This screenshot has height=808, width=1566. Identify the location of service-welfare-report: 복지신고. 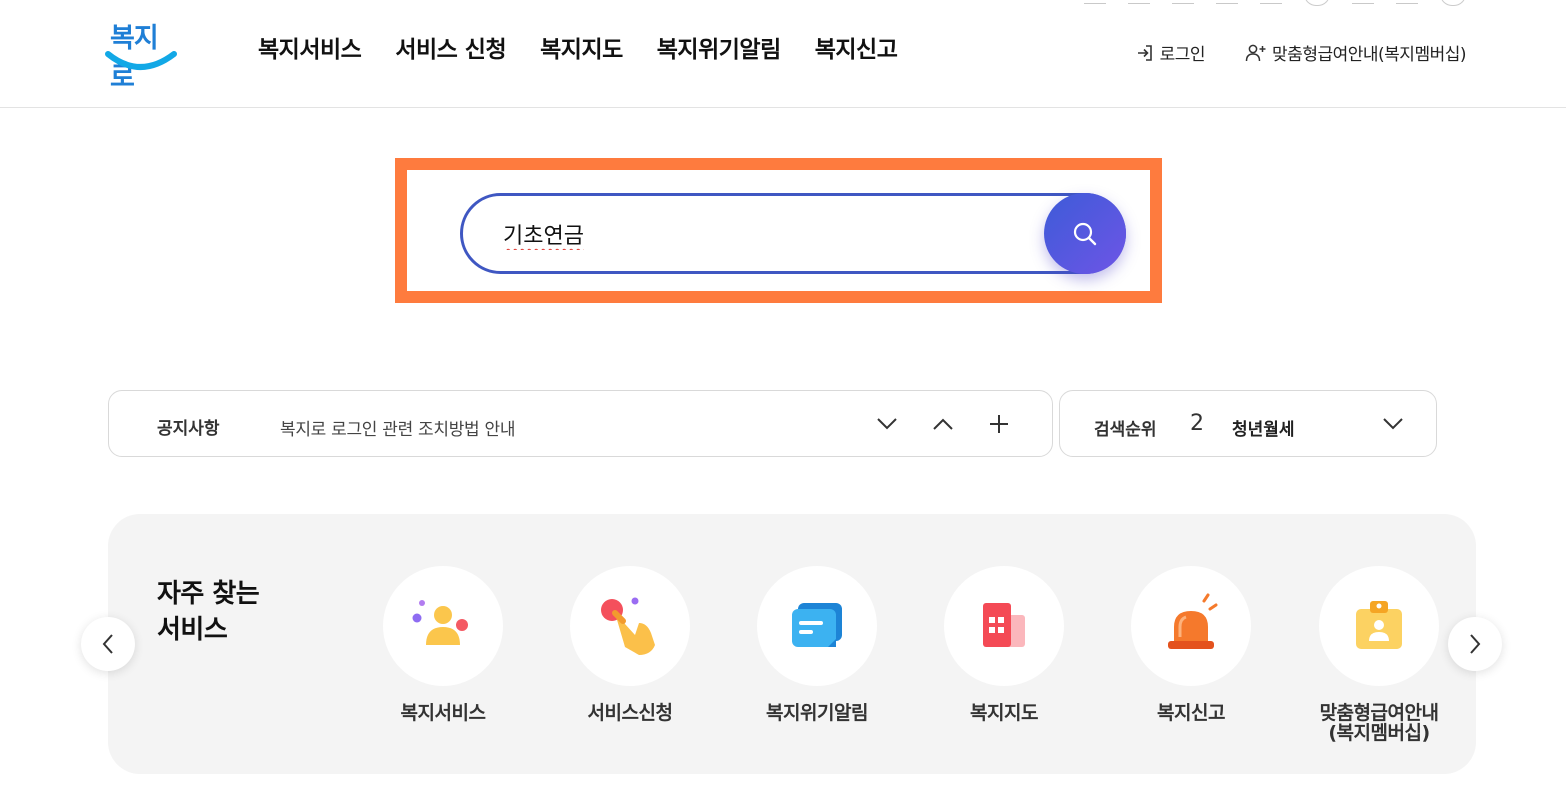
(1191, 644).